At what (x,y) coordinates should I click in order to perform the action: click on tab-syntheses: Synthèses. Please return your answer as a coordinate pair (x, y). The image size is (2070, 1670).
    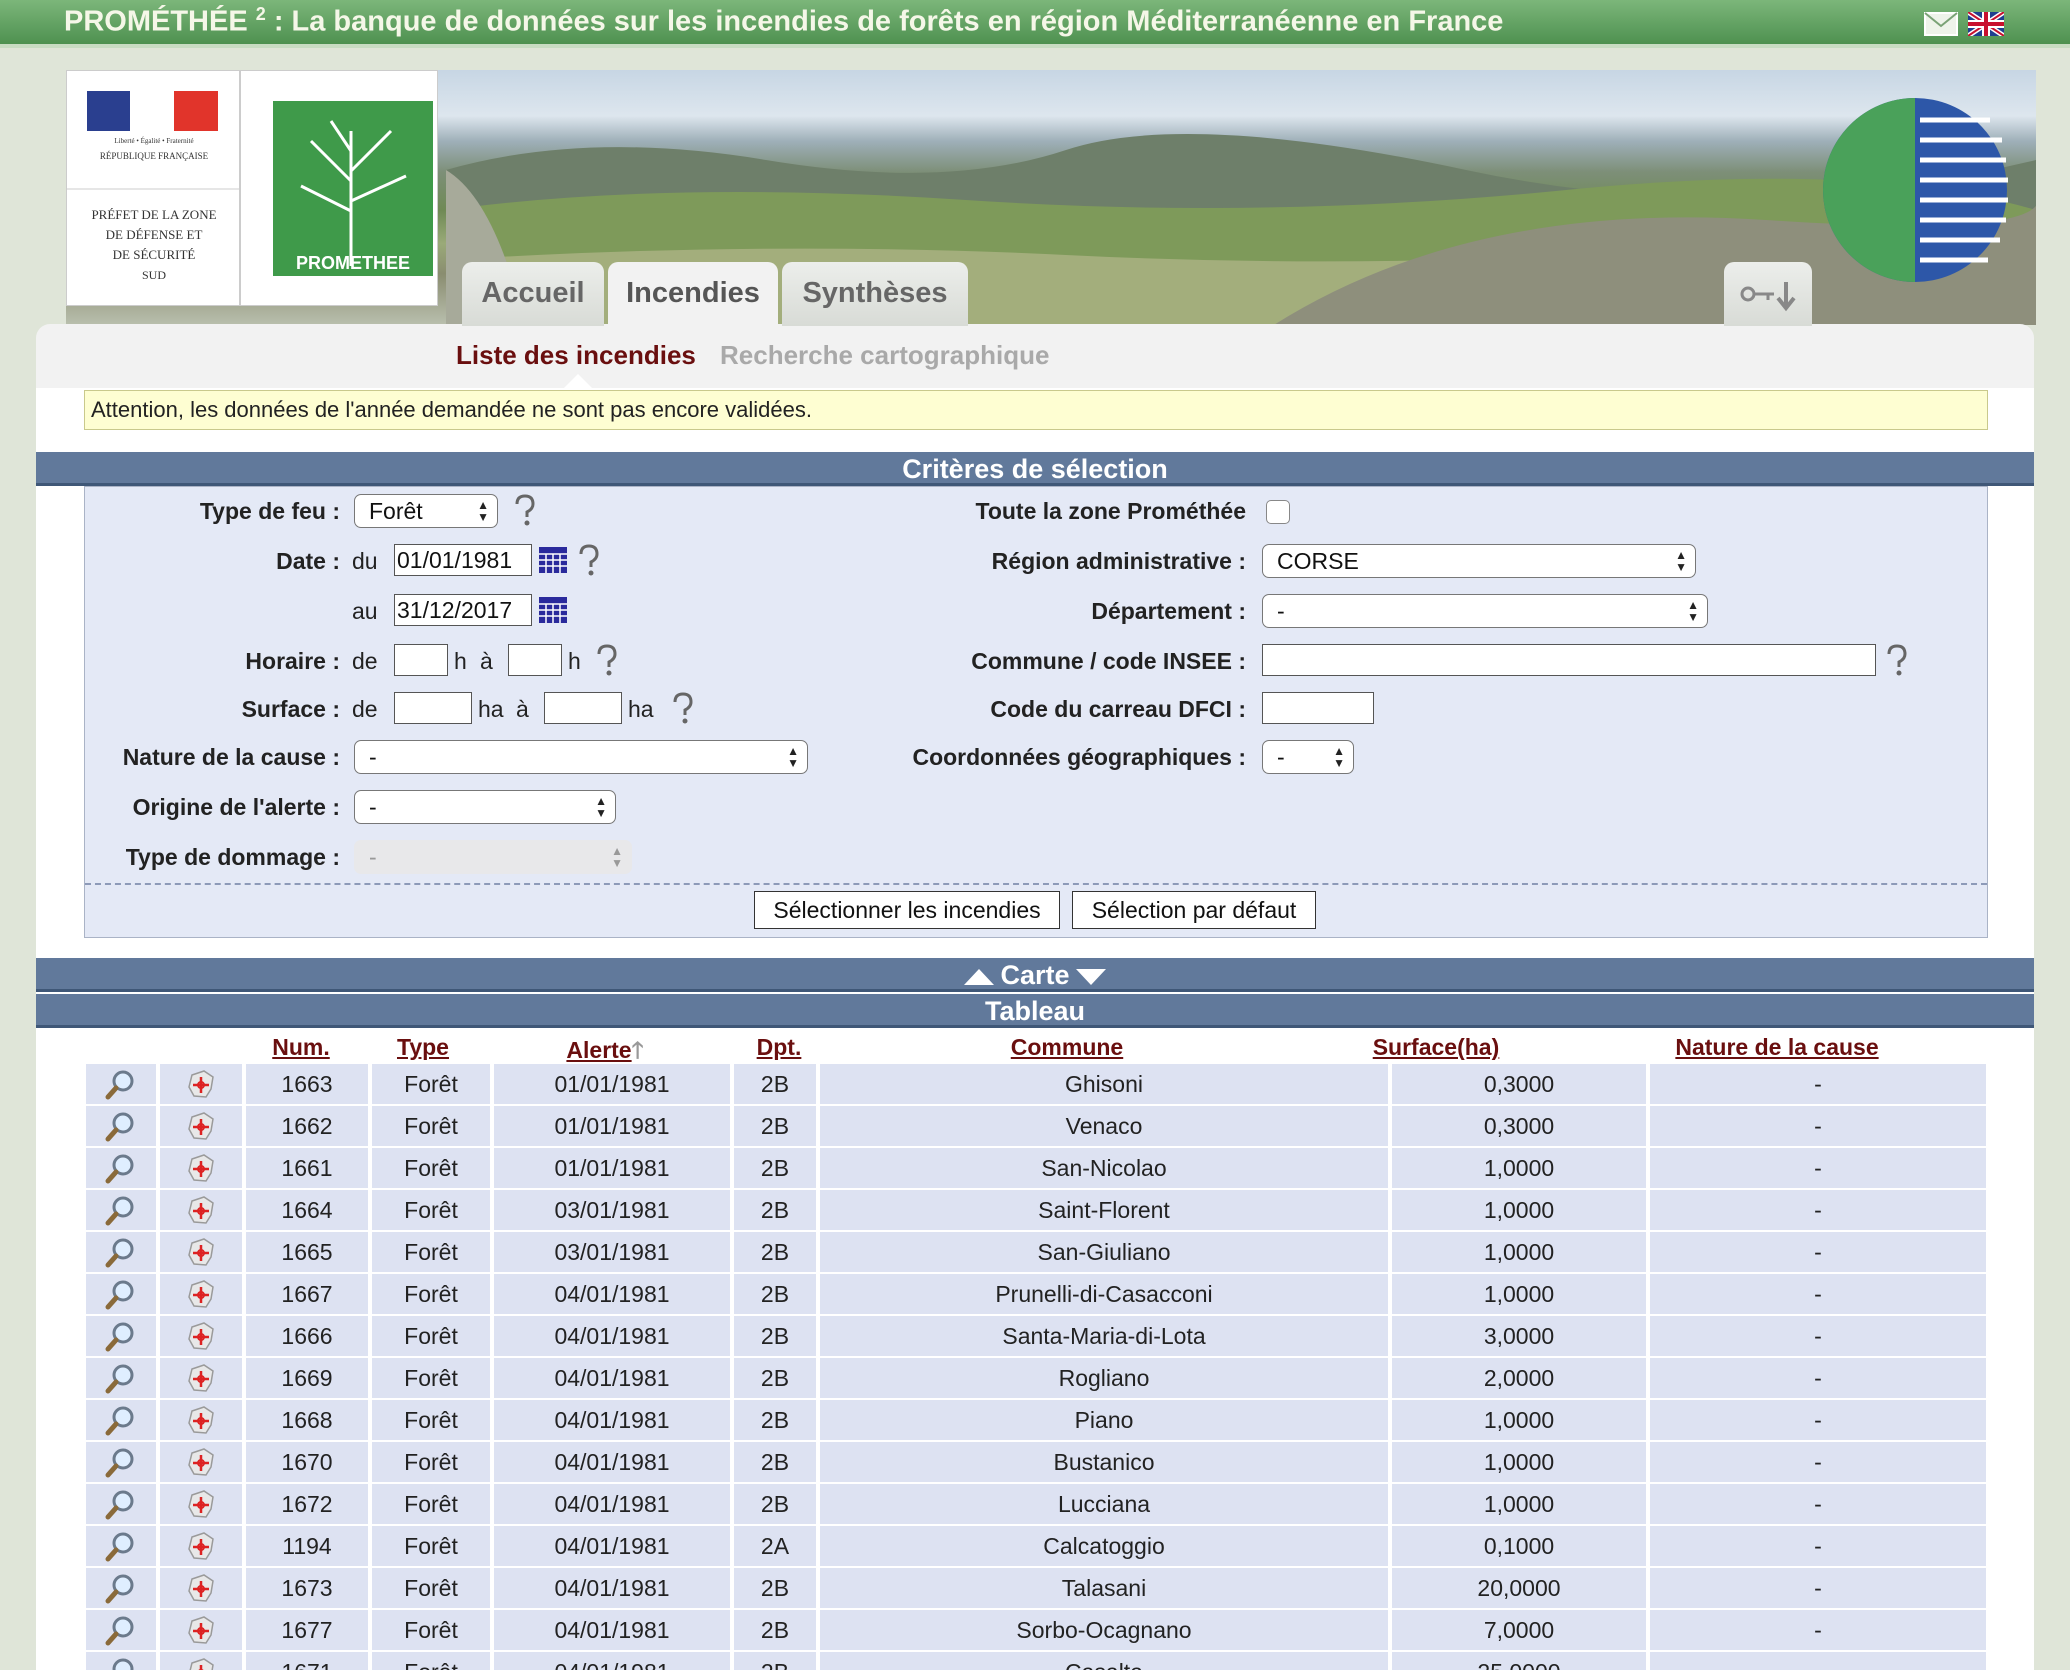
    Looking at the image, I should click on (875, 294).